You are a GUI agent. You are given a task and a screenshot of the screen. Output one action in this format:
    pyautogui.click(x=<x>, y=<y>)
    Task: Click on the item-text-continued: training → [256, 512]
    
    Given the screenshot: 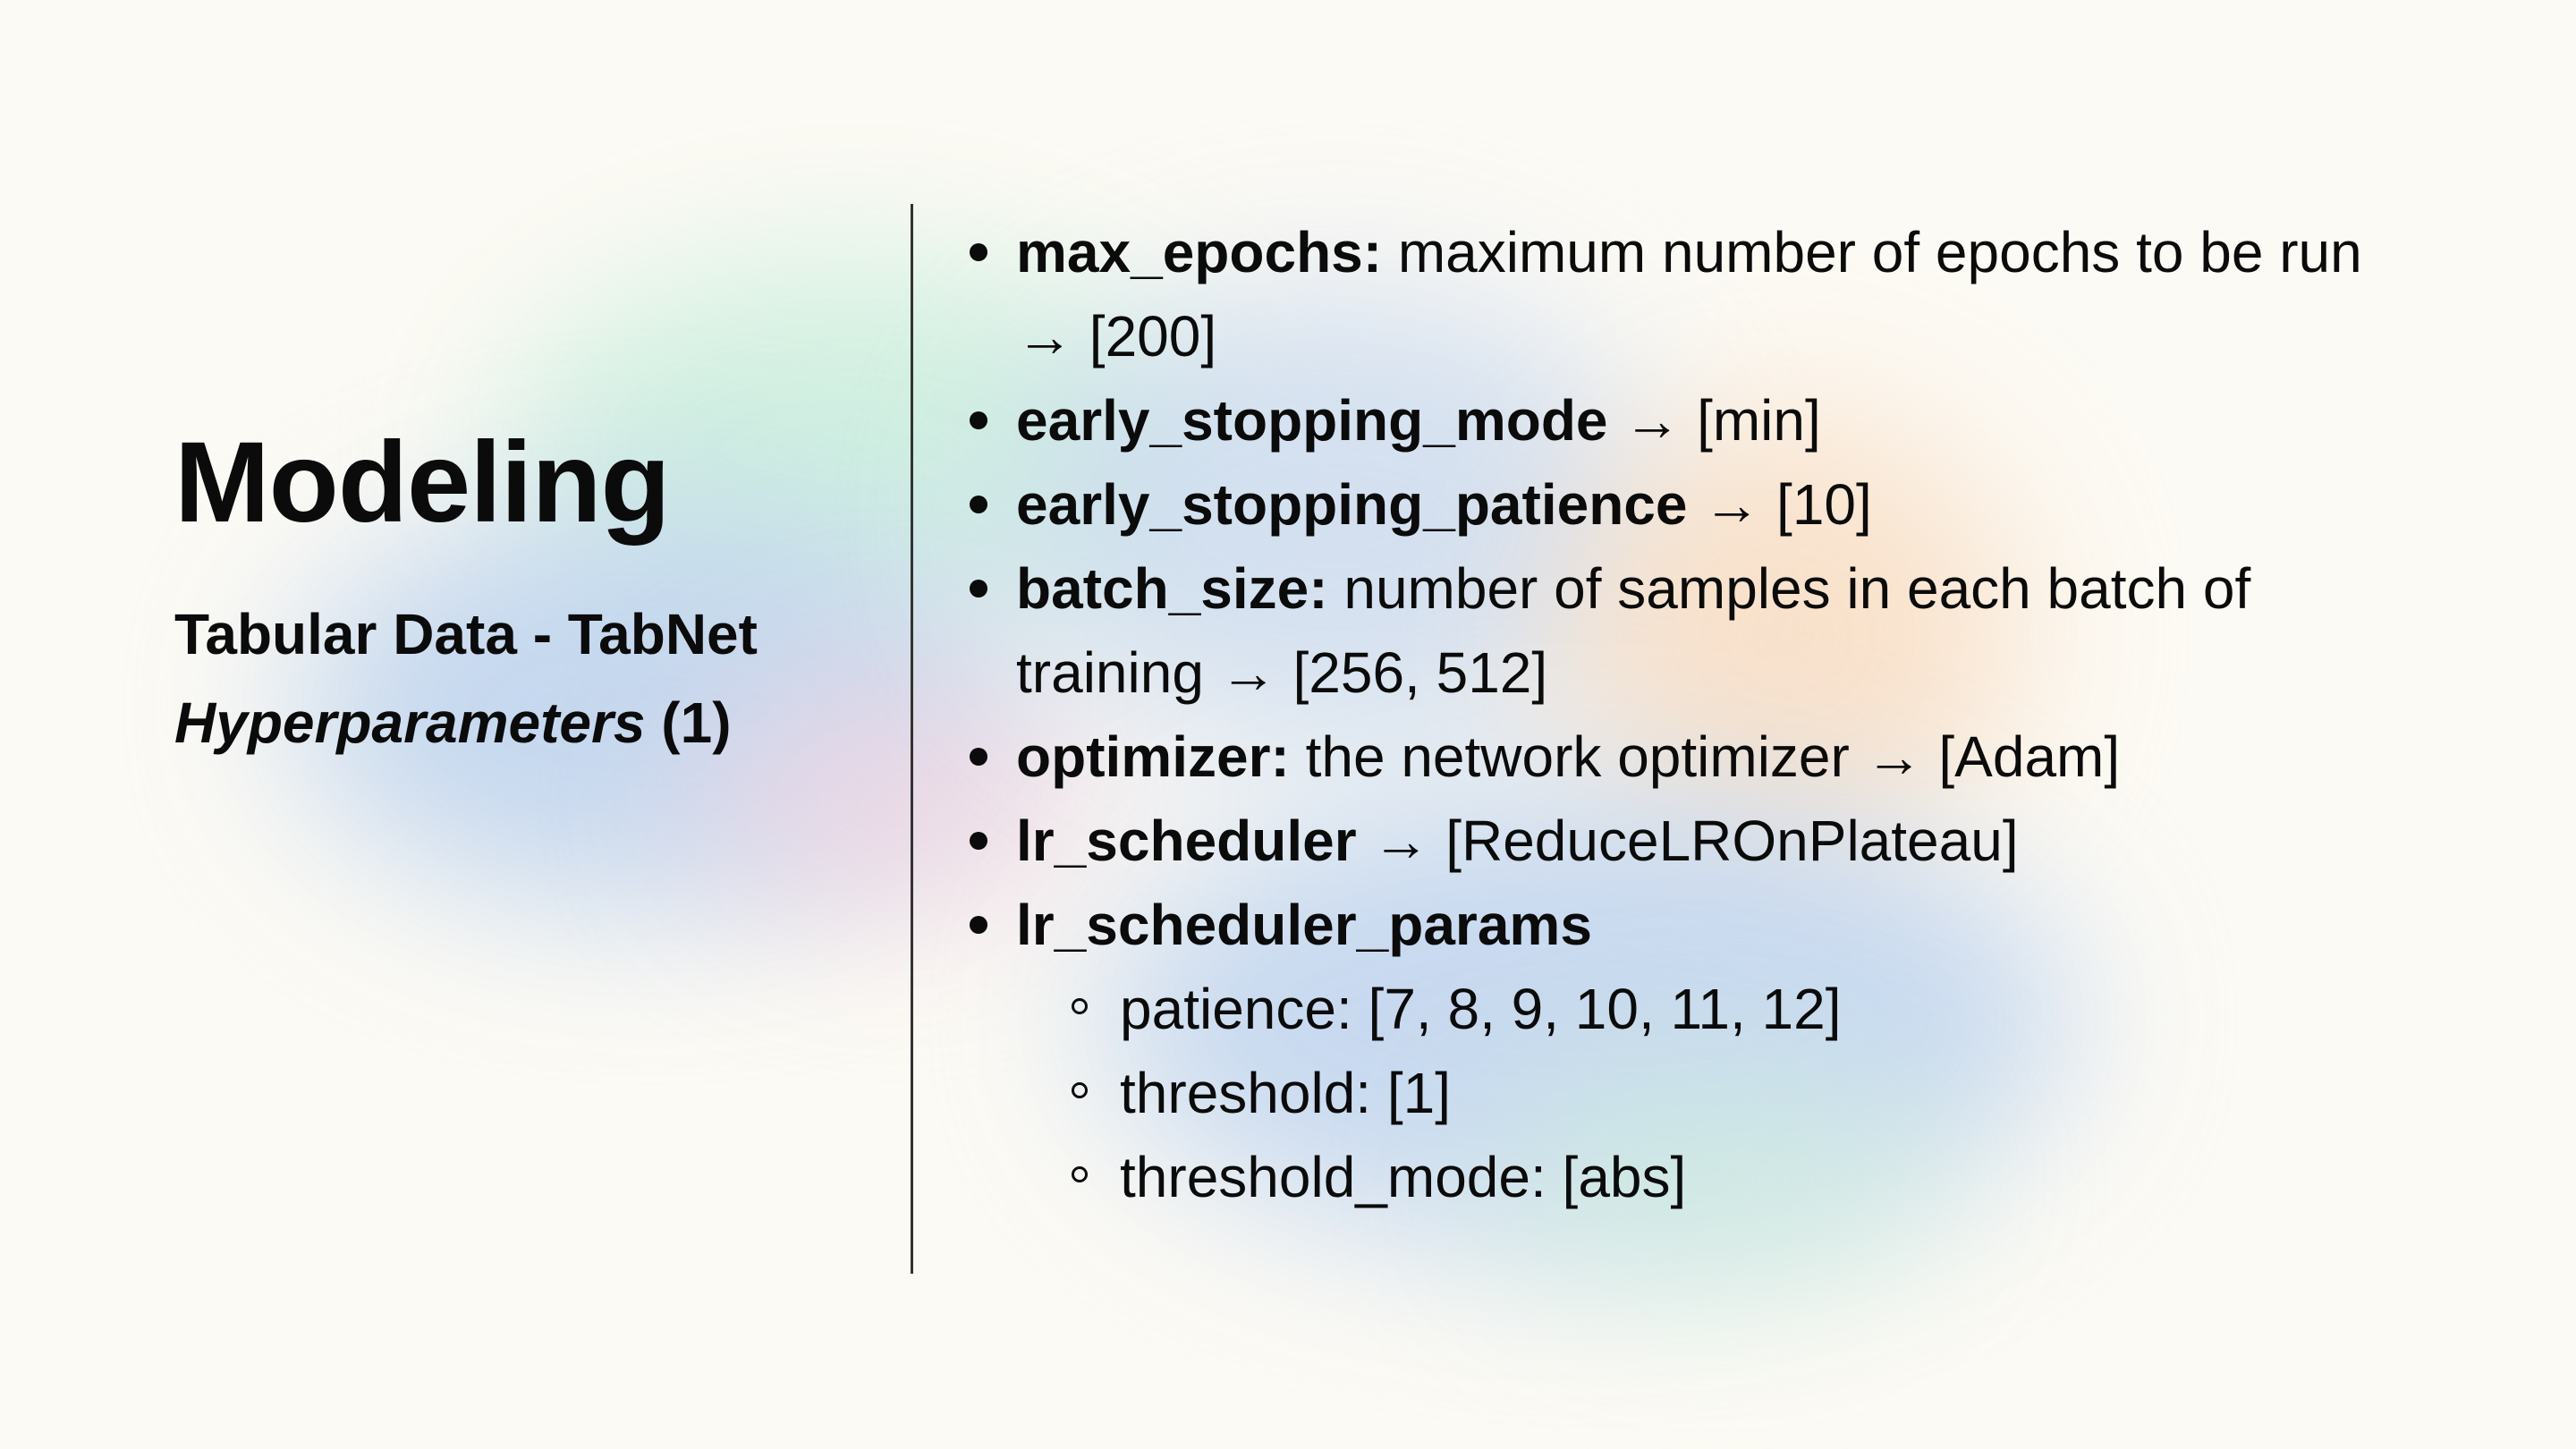 What is the action you would take?
    pyautogui.click(x=1282, y=672)
    